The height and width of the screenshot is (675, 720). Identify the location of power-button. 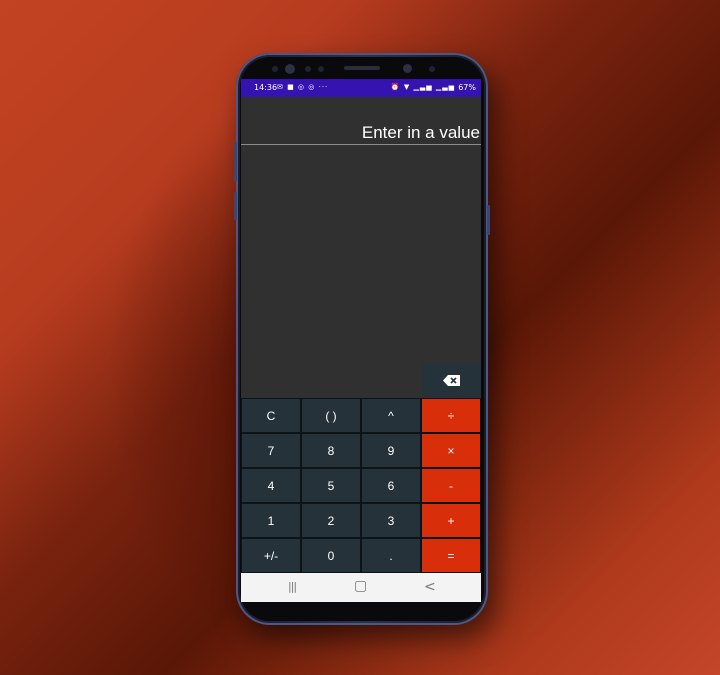
(488, 220).